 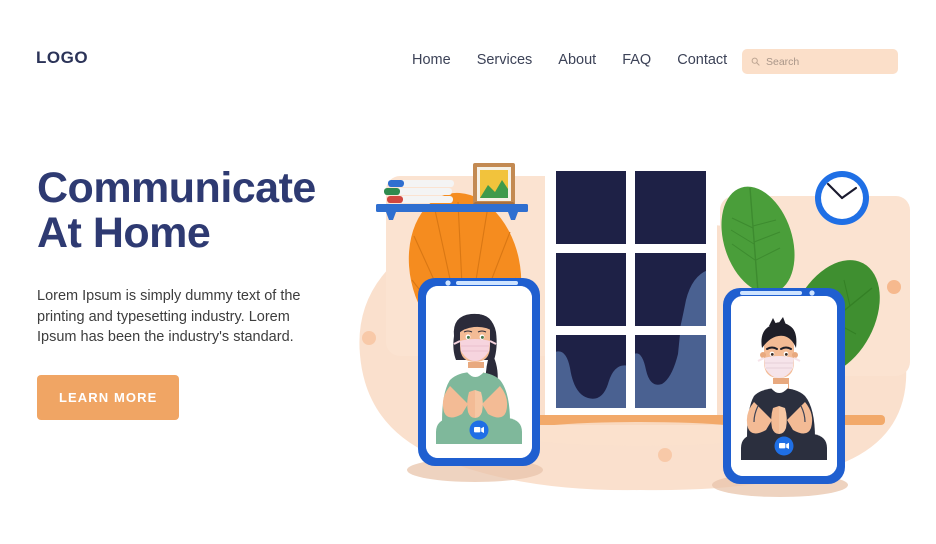 I want to click on main-navigation: Home Services About FAQ Contact, so click(x=569, y=60).